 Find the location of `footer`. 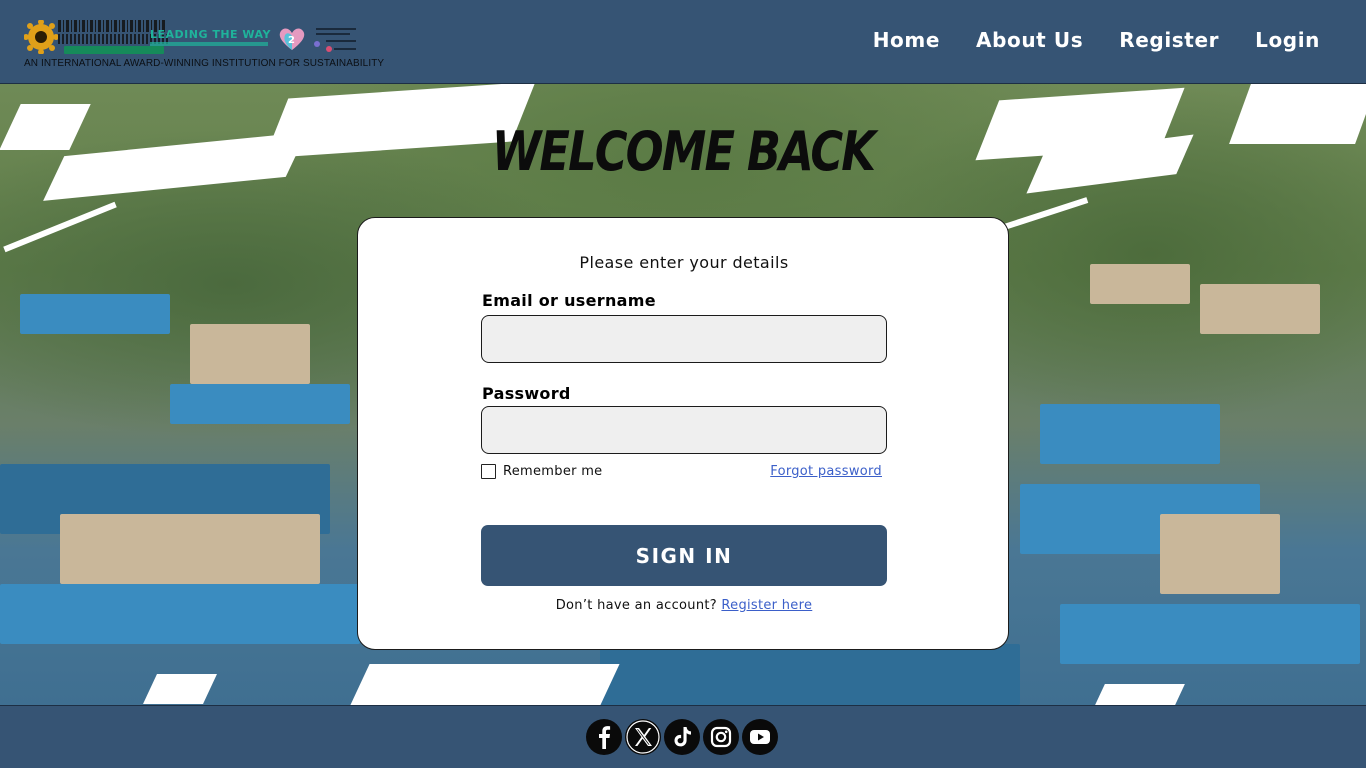

footer is located at coordinates (683, 736).